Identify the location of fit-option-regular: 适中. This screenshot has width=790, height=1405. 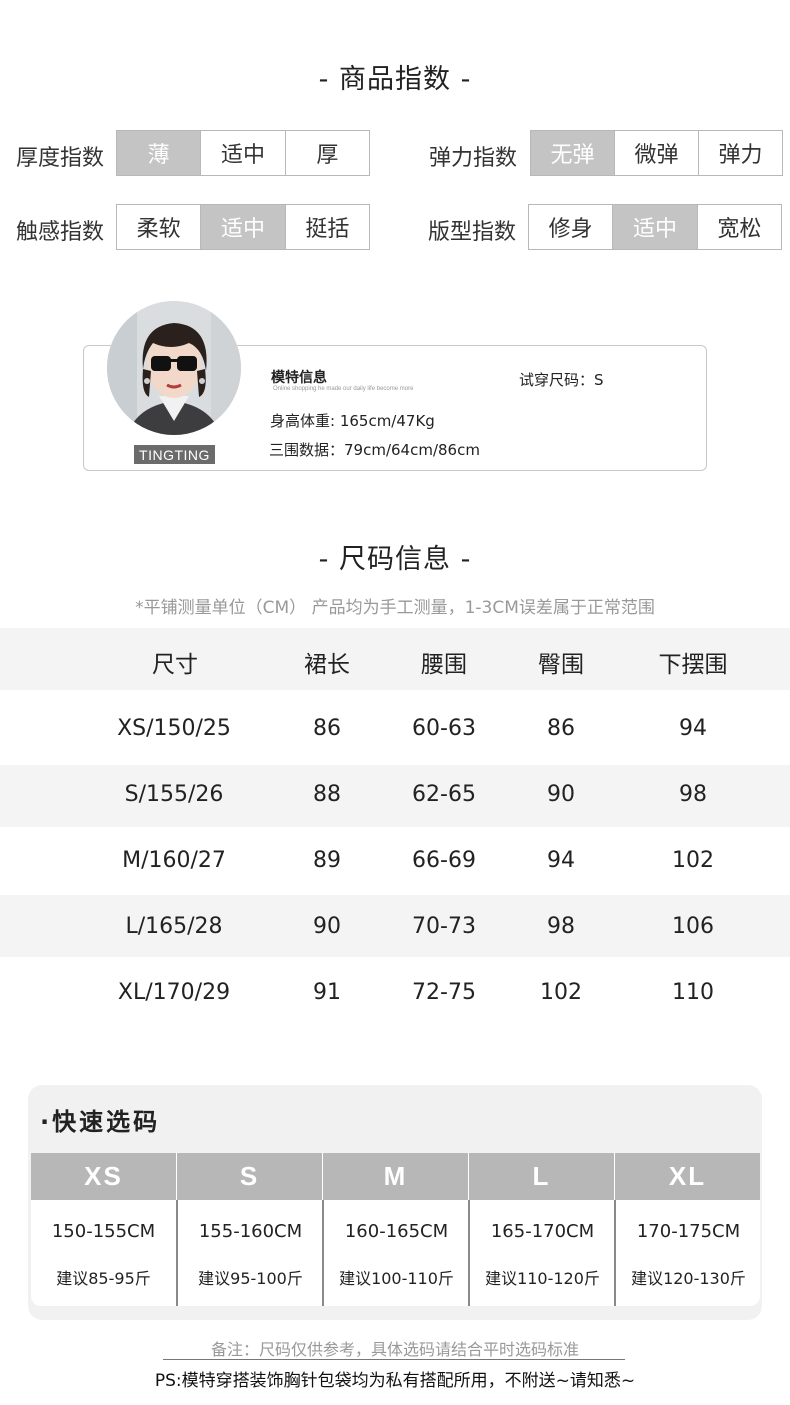
(655, 227).